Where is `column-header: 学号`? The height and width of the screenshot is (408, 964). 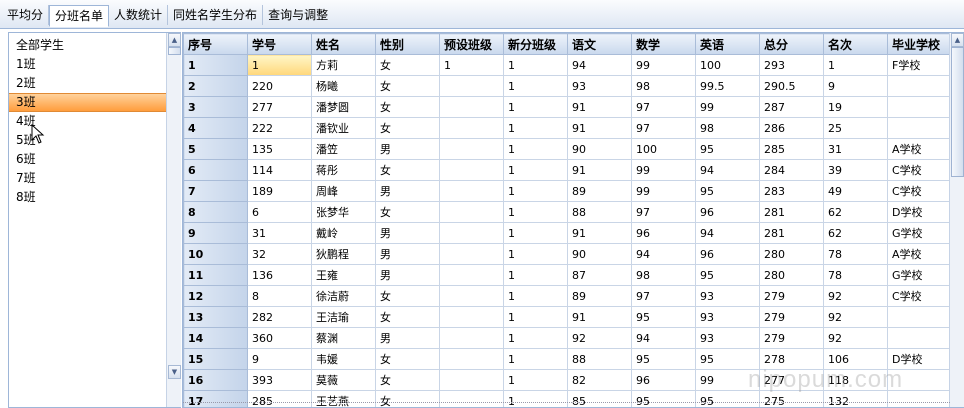
column-header: 学号 is located at coordinates (280, 44).